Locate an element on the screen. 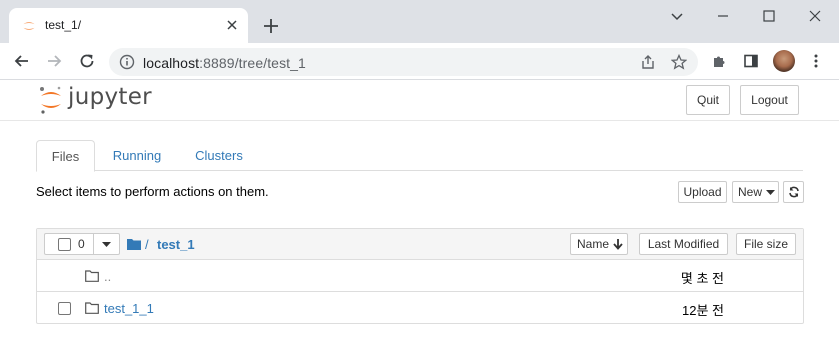 This screenshot has width=839, height=353. tab-search-chevron-icon is located at coordinates (677, 16).